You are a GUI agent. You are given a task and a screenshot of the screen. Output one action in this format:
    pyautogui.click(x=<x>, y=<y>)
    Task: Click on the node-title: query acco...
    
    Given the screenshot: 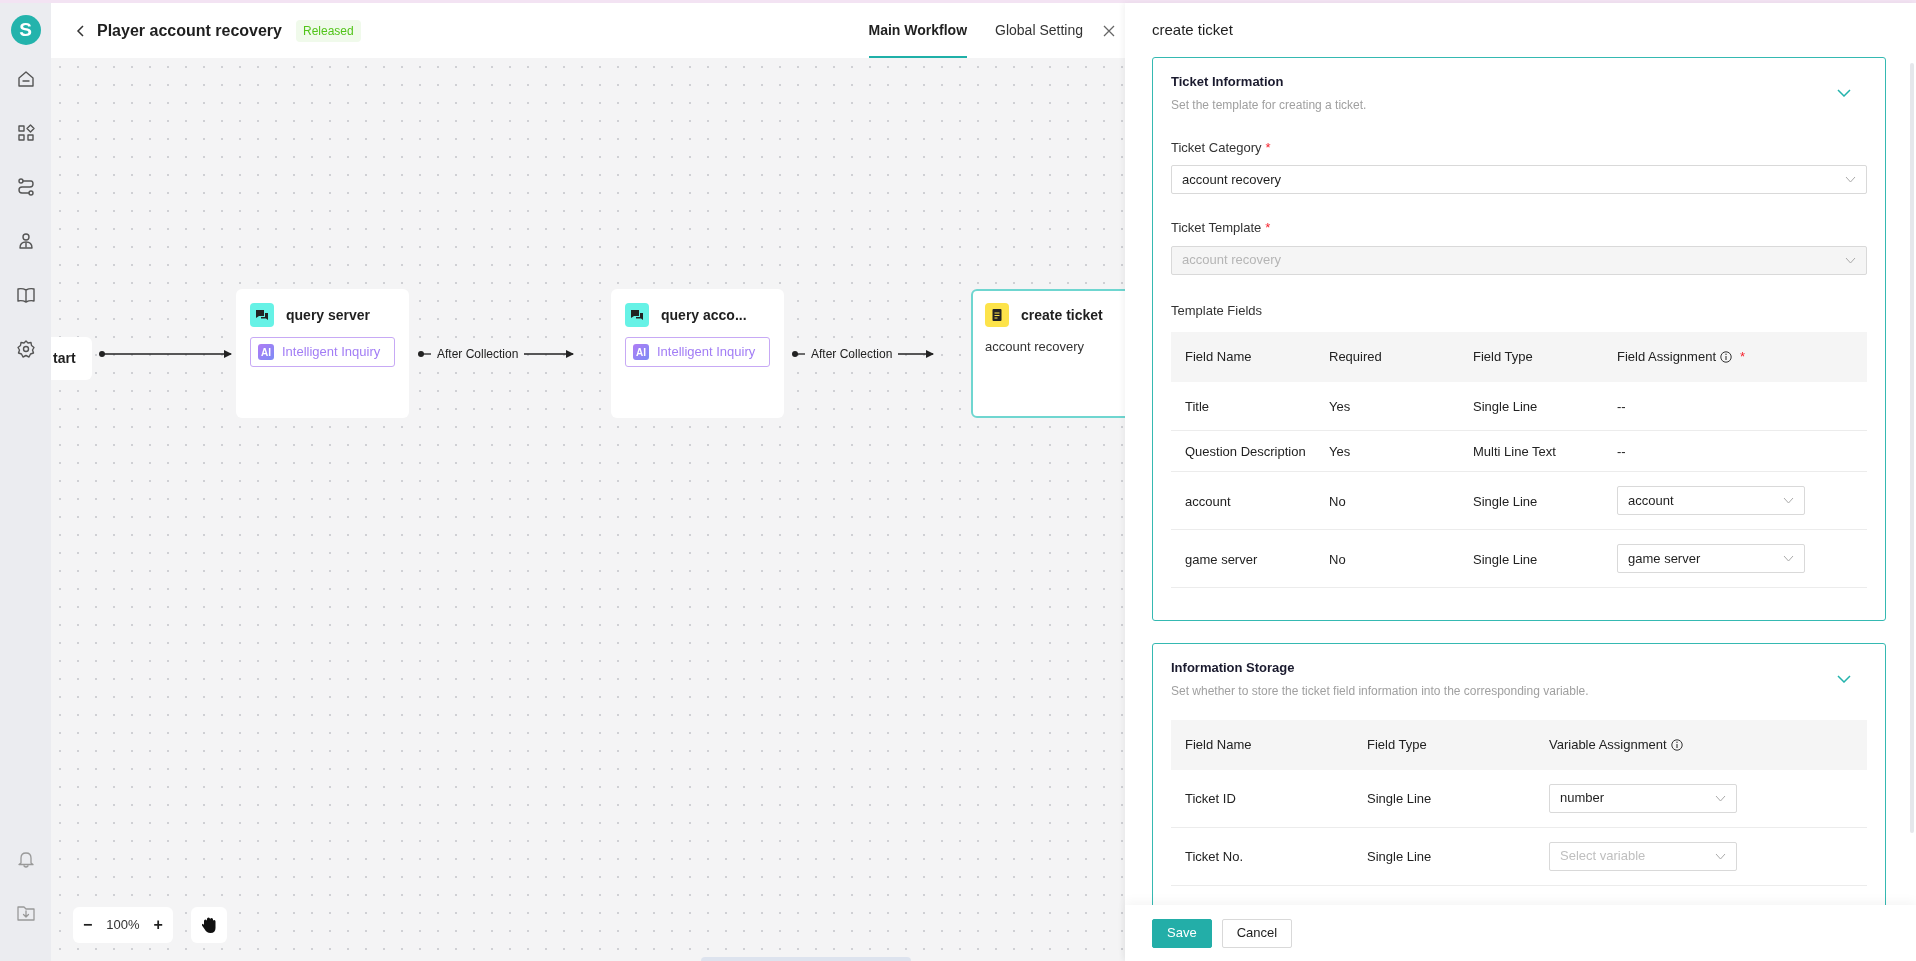 What is the action you would take?
    pyautogui.click(x=704, y=315)
    